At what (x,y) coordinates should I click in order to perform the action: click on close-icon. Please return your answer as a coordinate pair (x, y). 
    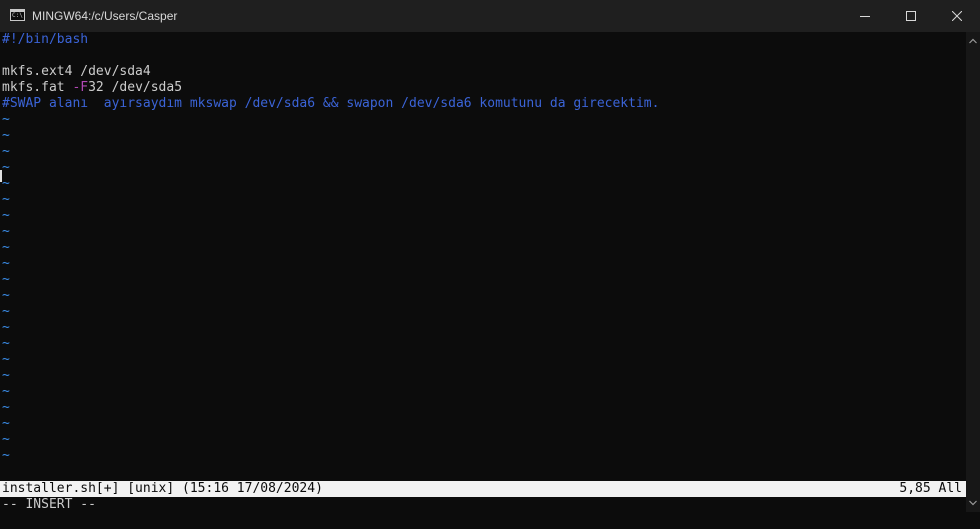
    Looking at the image, I should click on (957, 16).